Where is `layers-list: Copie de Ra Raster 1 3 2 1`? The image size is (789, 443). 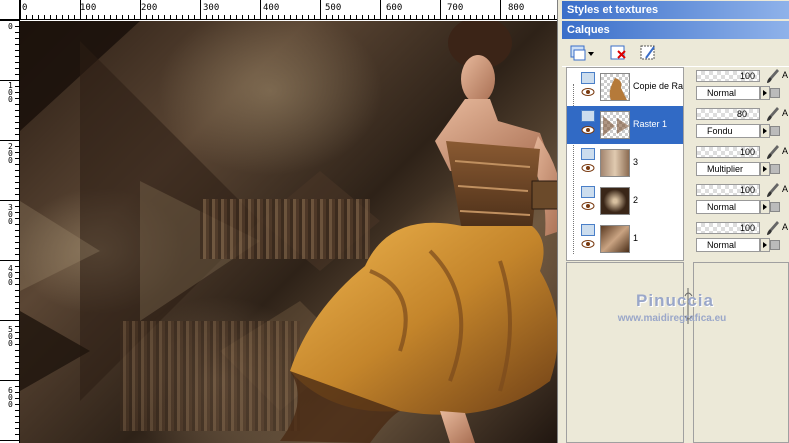 layers-list: Copie de Ra Raster 1 3 2 1 is located at coordinates (625, 164).